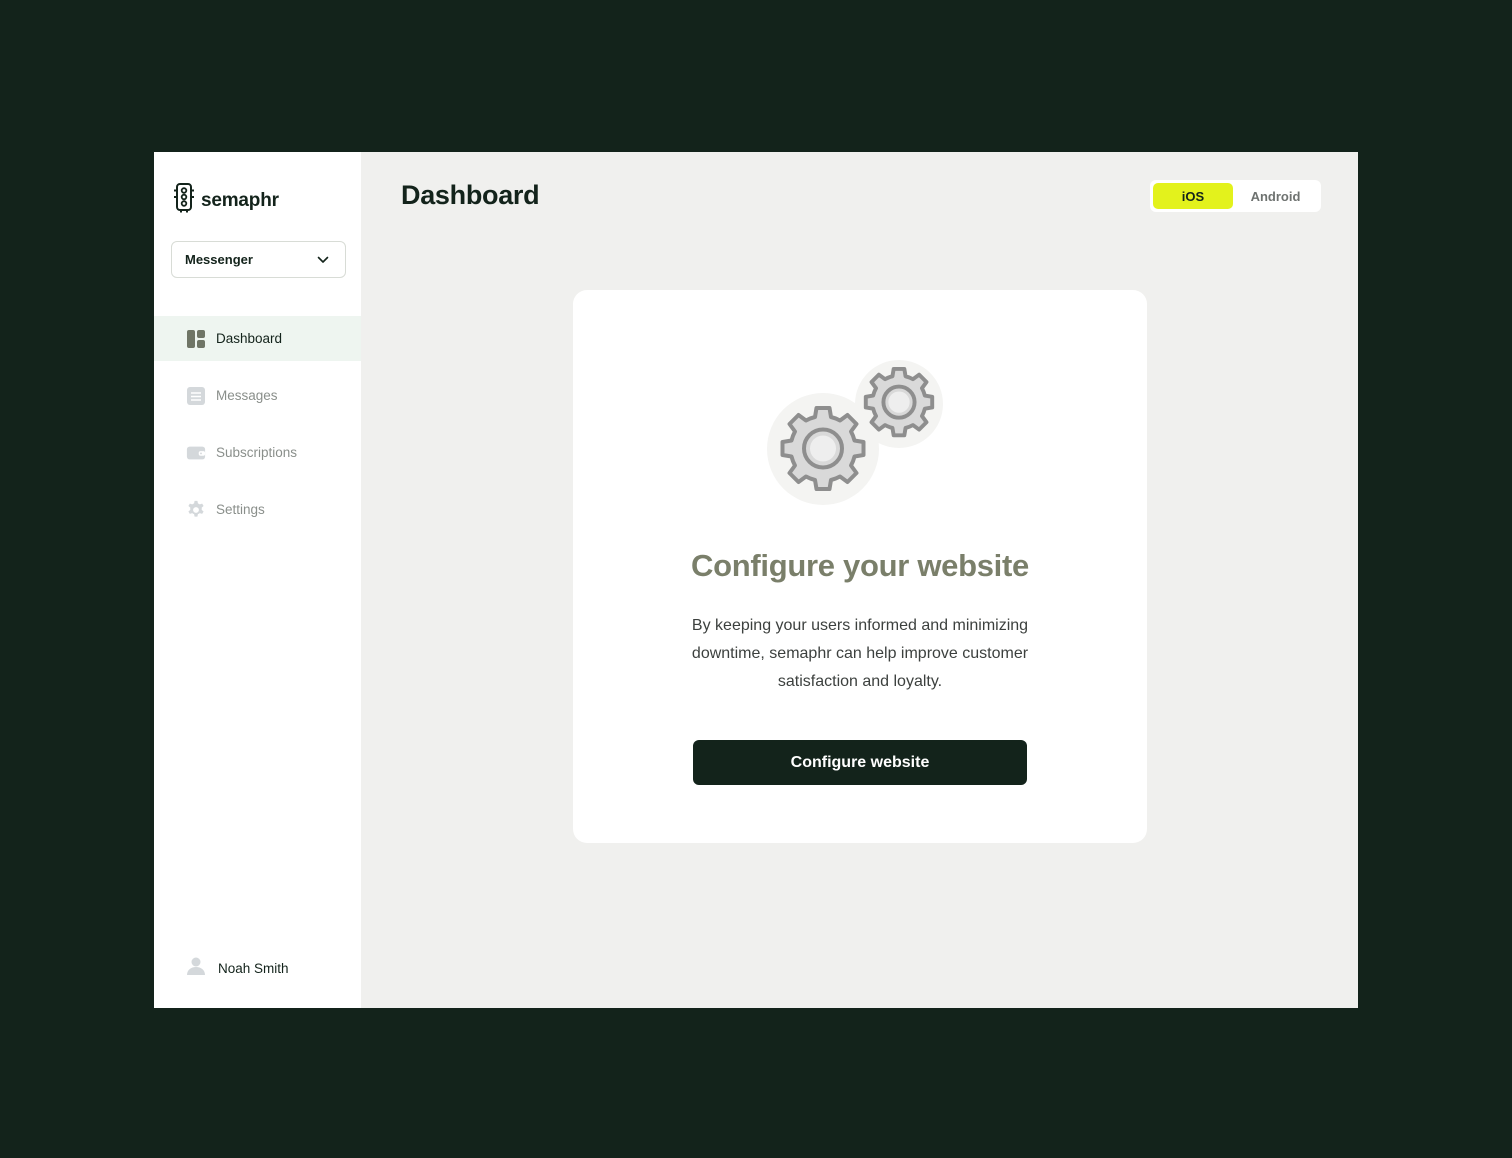 This screenshot has width=1512, height=1158. Describe the element at coordinates (196, 510) in the screenshot. I see `gear-icon` at that location.